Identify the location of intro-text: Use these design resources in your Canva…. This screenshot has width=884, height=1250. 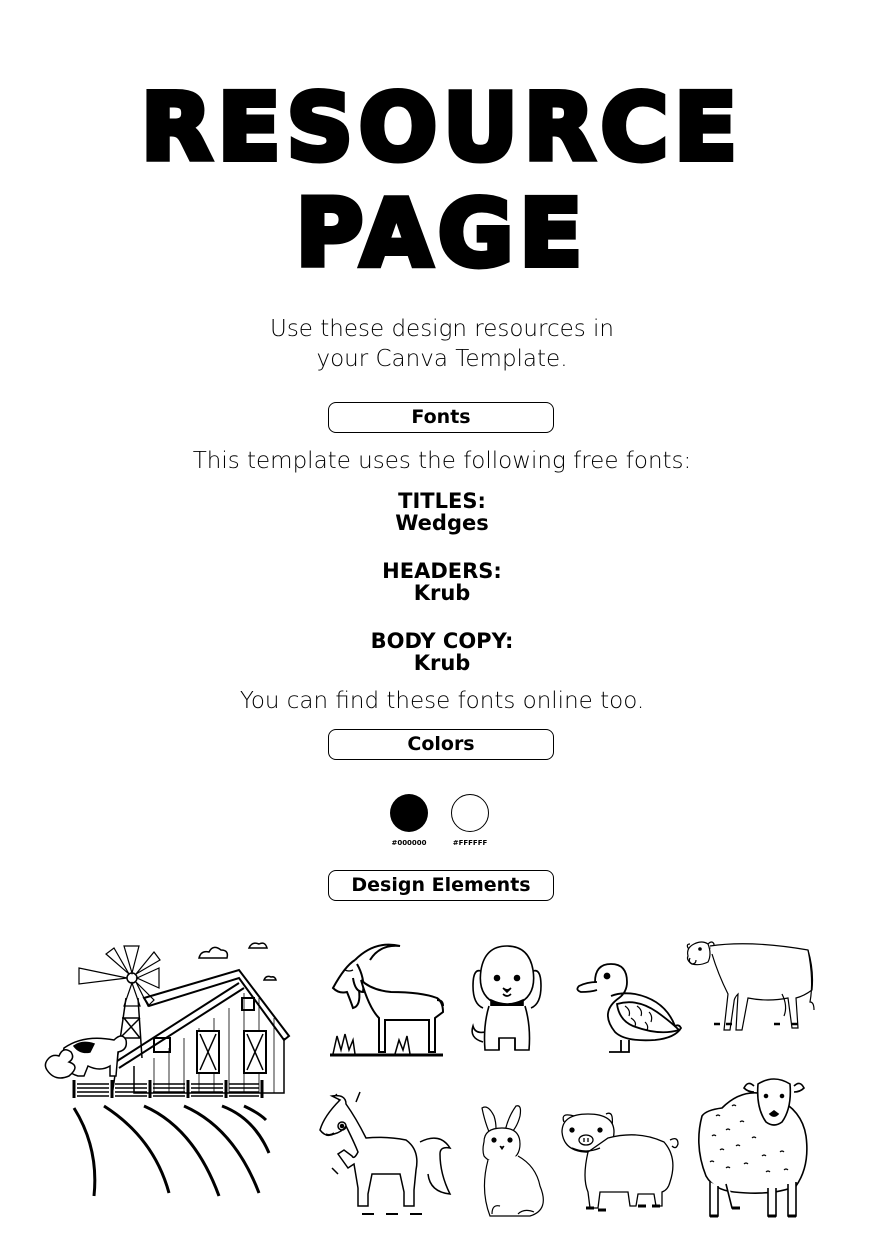
(442, 344).